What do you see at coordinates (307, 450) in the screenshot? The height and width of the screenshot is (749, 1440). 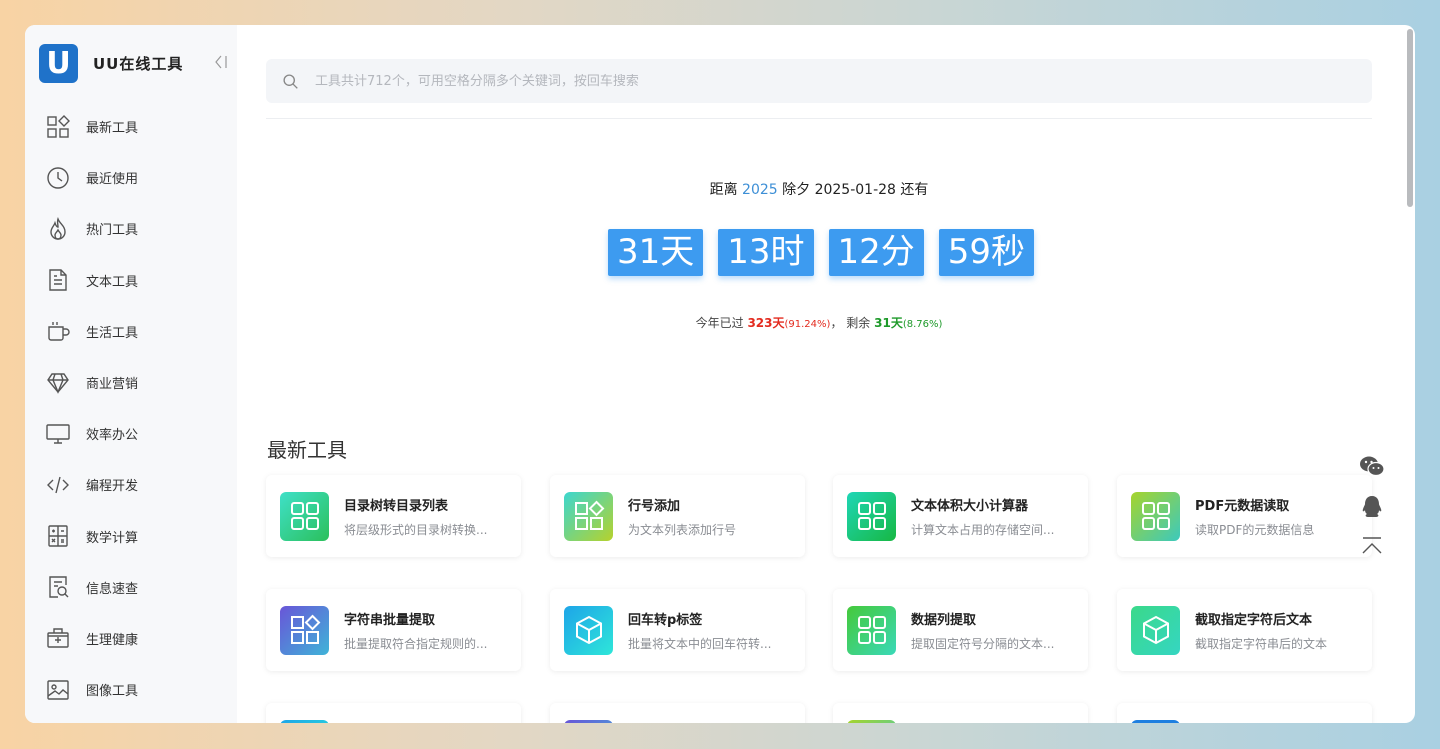 I see `section-title: 最新工具` at bounding box center [307, 450].